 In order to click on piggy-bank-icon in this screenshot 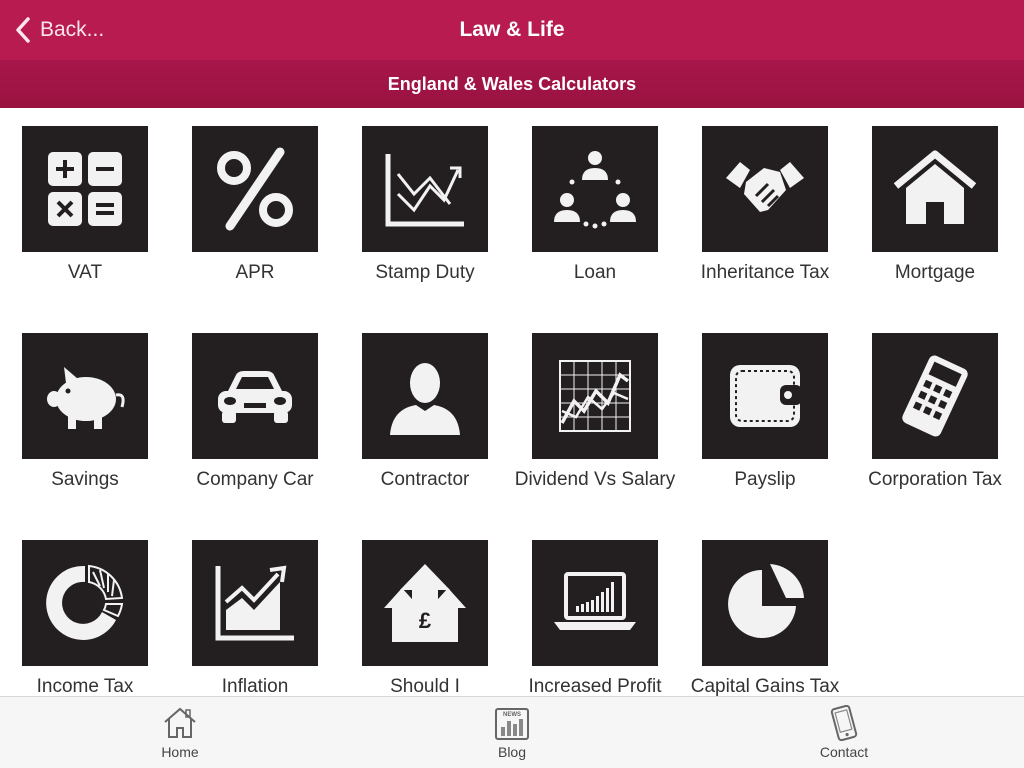, I will do `click(86, 398)`.